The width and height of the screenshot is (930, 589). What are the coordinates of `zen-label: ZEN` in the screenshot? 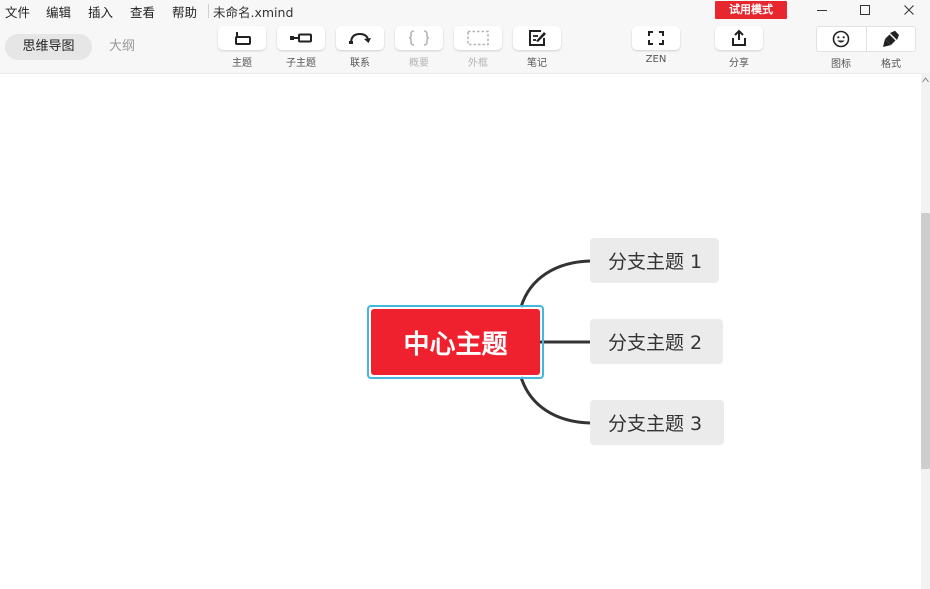 It's located at (656, 59).